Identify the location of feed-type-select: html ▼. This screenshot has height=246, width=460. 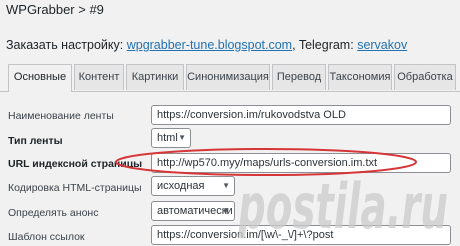
(171, 138).